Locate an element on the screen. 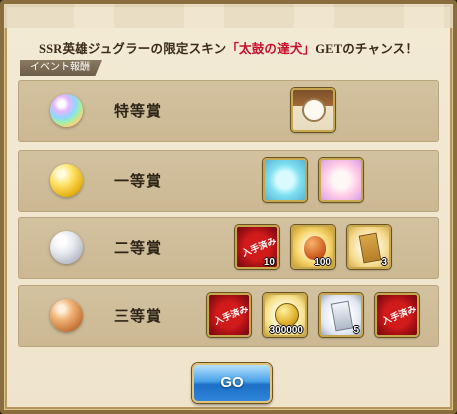  headline-suffix: GETのチャンス！ is located at coordinates (367, 49).